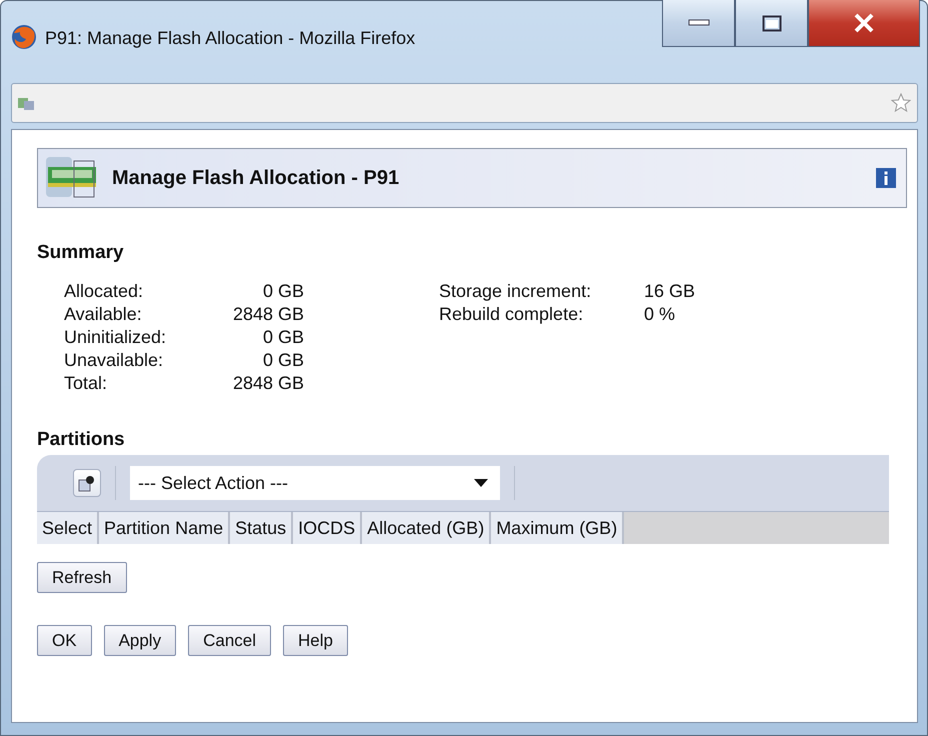 This screenshot has width=928, height=736. Describe the element at coordinates (68, 528) in the screenshot. I see `column-header: Select` at that location.